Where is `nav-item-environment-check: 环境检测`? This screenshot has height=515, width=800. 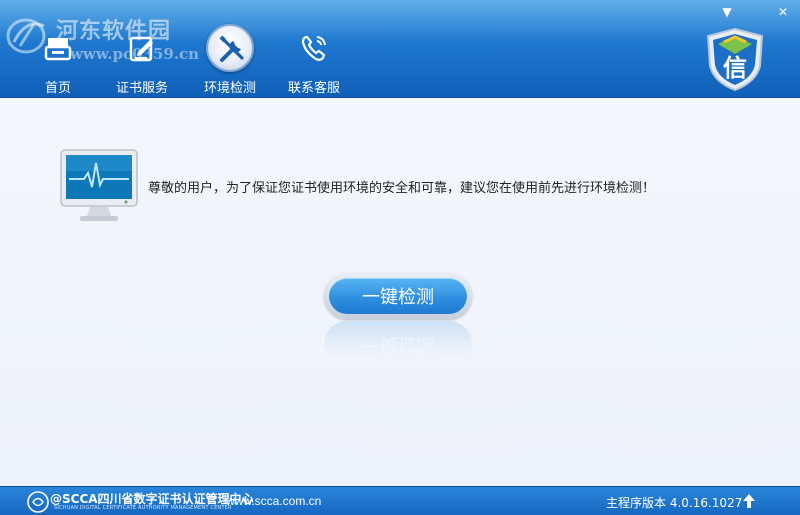
nav-item-environment-check: 环境检测 is located at coordinates (230, 60).